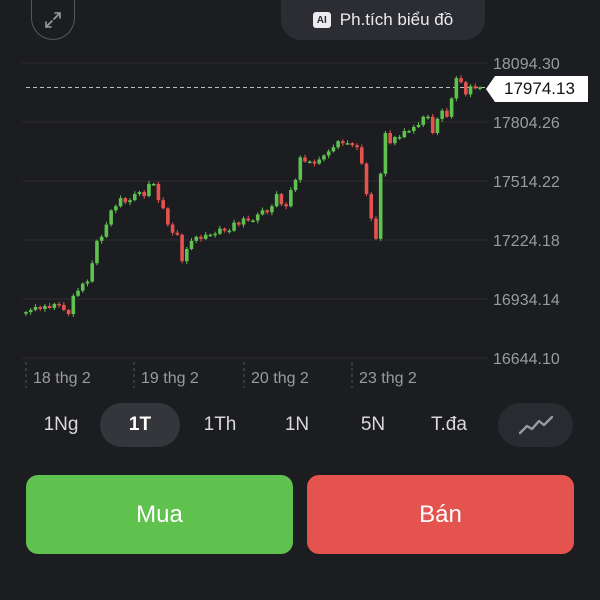 Image resolution: width=600 pixels, height=600 pixels. I want to click on period-label: 1T, so click(140, 424).